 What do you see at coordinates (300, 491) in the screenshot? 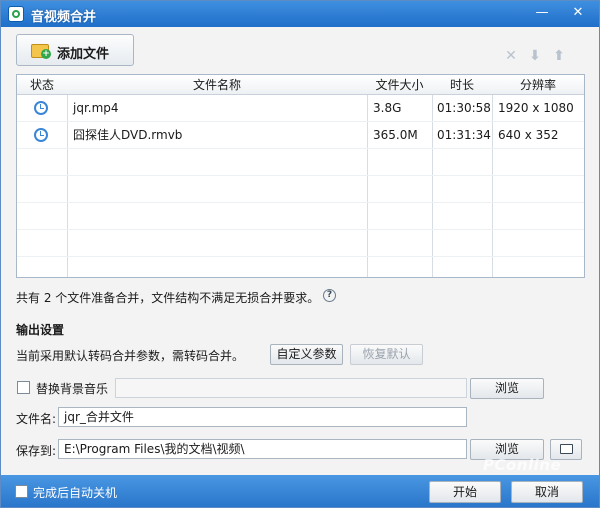
I see `footer-bar: 完成后自动关机 开始 取消` at bounding box center [300, 491].